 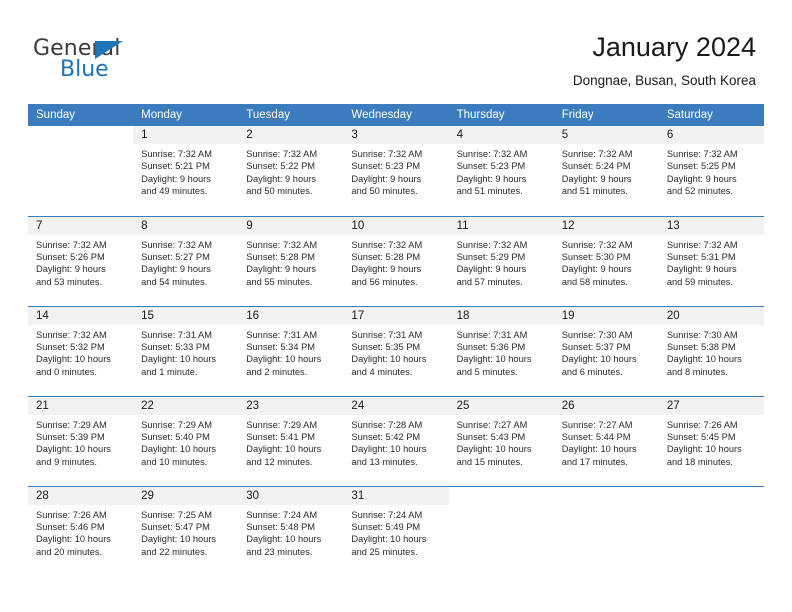 What do you see at coordinates (69, 281) in the screenshot?
I see `daylight-duration-line2: and 53 minutes.` at bounding box center [69, 281].